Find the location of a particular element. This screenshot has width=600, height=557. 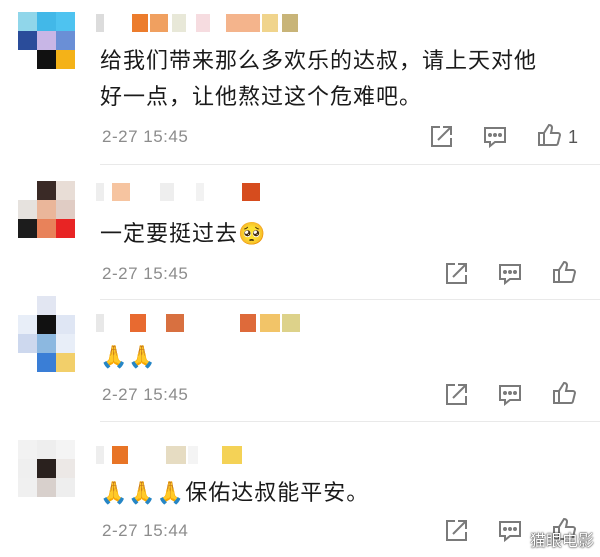

comment-text: 给我们带来那么多欢乐的达叔，请上天对他 好一点，让他熬过这个危难吧。 is located at coordinates (338, 80).